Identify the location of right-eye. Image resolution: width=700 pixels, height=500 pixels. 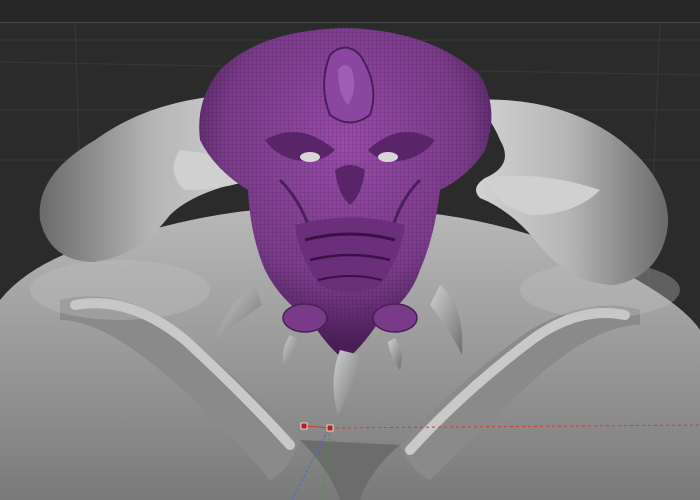
(388, 157).